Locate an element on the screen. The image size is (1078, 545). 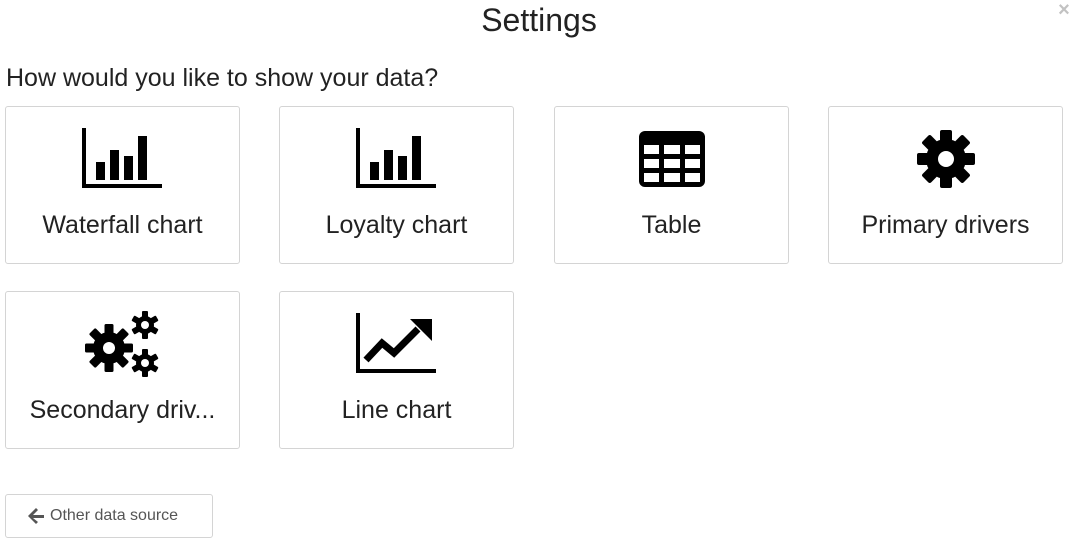
option-line-chart: Line chart is located at coordinates (396, 370).